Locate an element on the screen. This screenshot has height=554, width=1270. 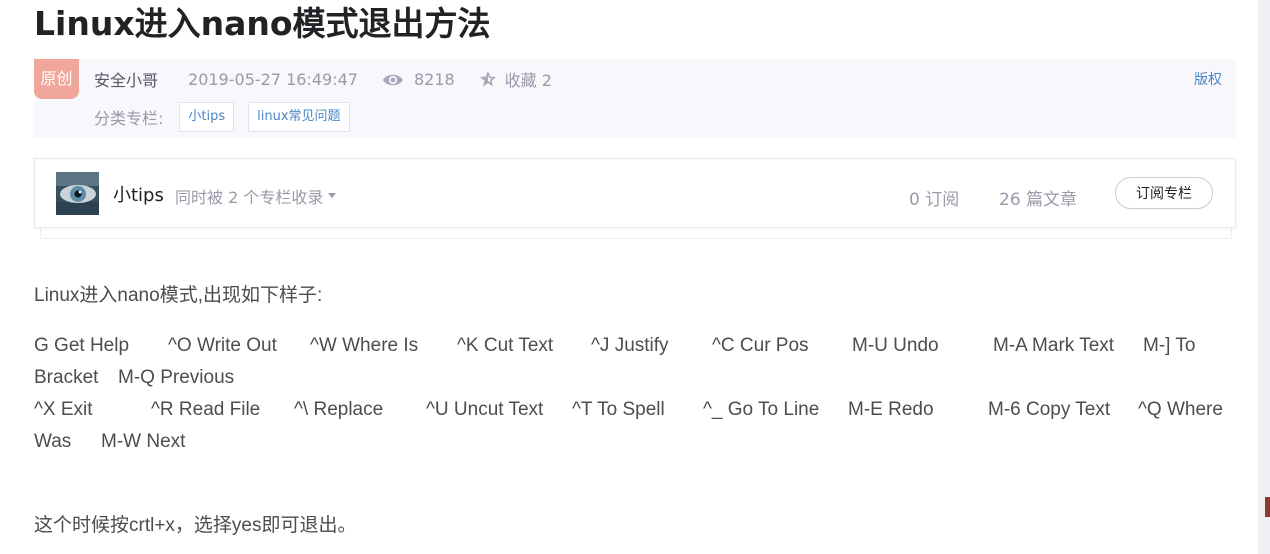
shortcut-item: ^R Read File is located at coordinates (206, 409).